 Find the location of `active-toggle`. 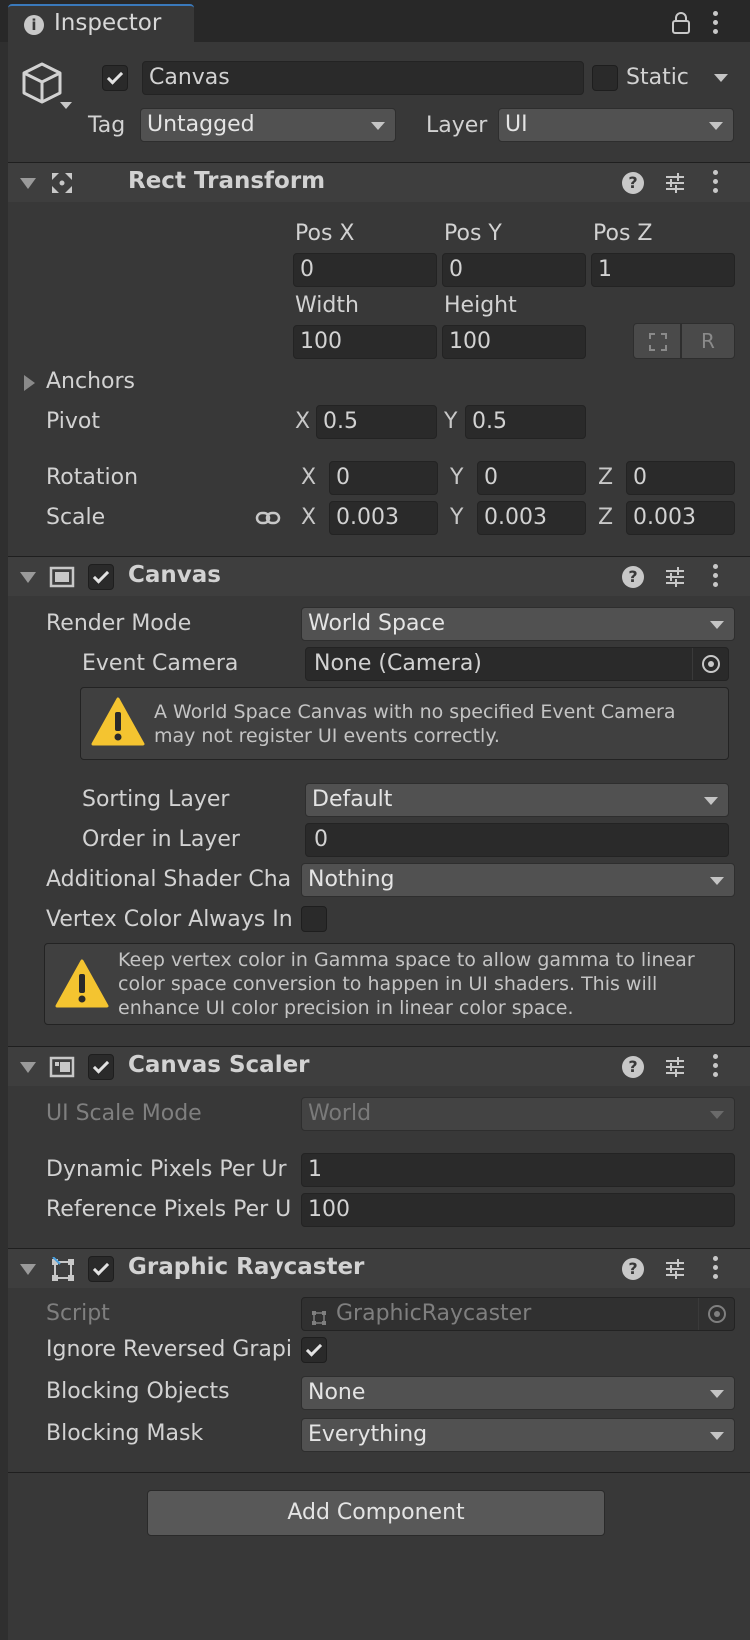

active-toggle is located at coordinates (115, 78).